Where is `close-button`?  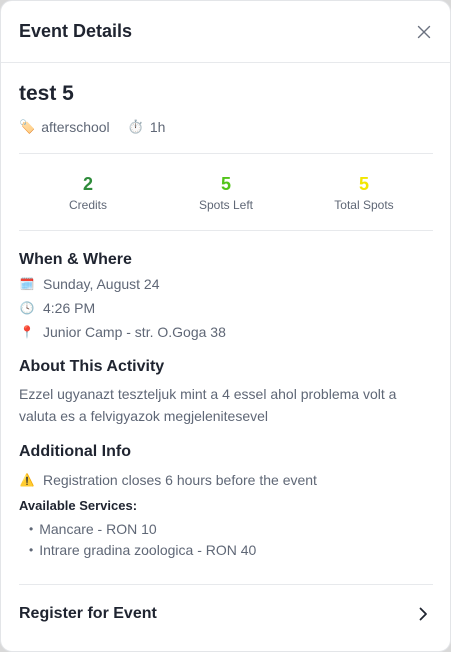
close-button is located at coordinates (424, 32).